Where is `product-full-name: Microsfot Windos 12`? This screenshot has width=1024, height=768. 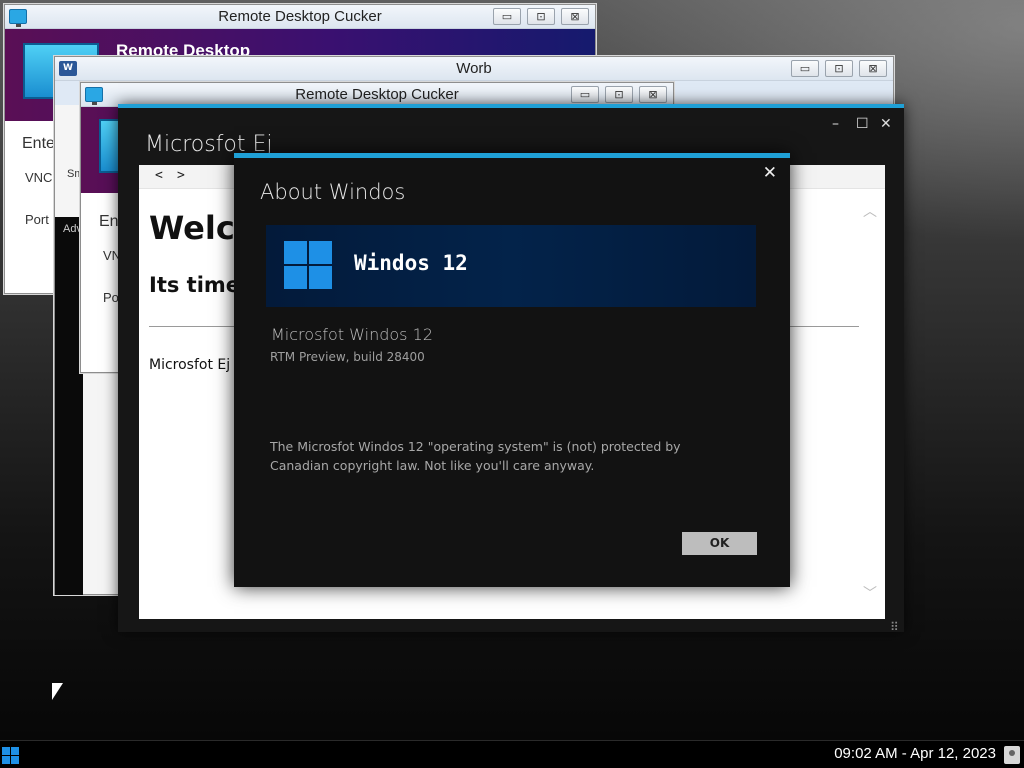
product-full-name: Microsfot Windos 12 is located at coordinates (352, 334).